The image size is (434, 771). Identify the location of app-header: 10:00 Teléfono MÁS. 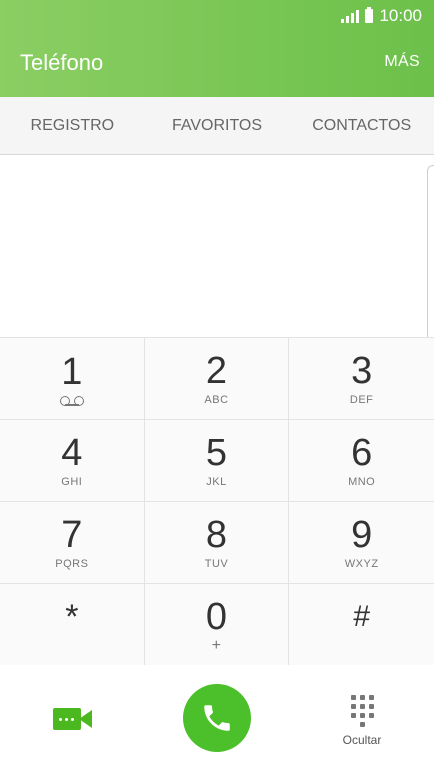
(217, 48).